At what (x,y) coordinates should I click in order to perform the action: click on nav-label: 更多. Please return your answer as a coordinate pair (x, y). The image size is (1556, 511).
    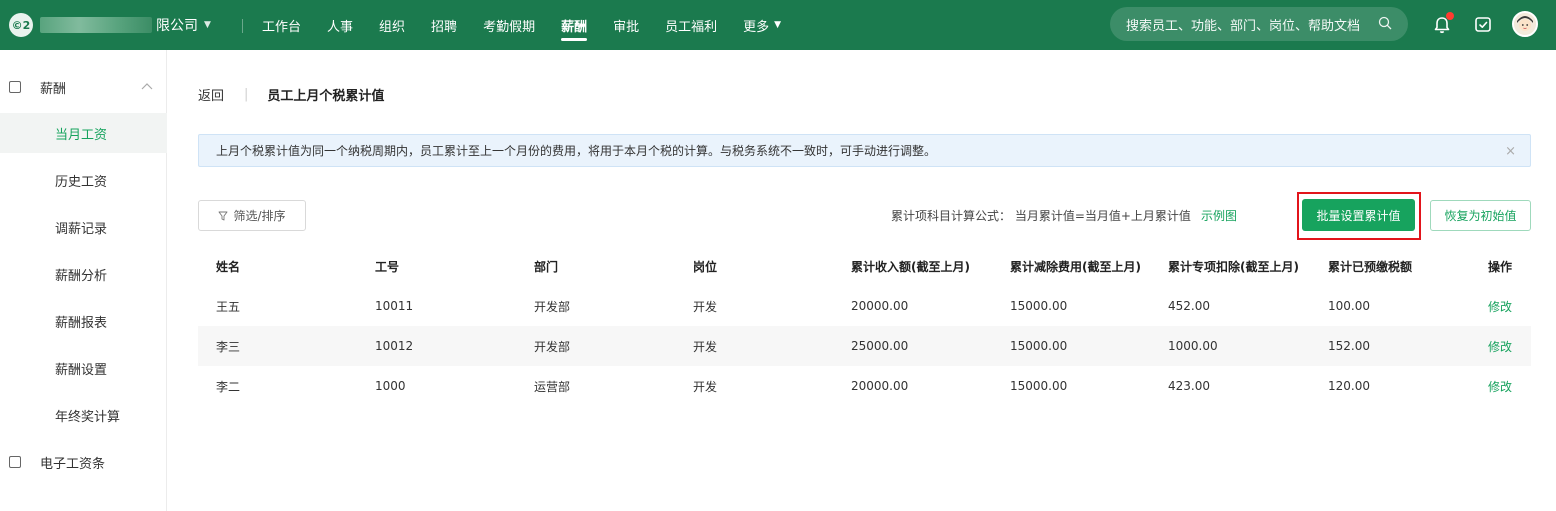
    Looking at the image, I should click on (756, 27).